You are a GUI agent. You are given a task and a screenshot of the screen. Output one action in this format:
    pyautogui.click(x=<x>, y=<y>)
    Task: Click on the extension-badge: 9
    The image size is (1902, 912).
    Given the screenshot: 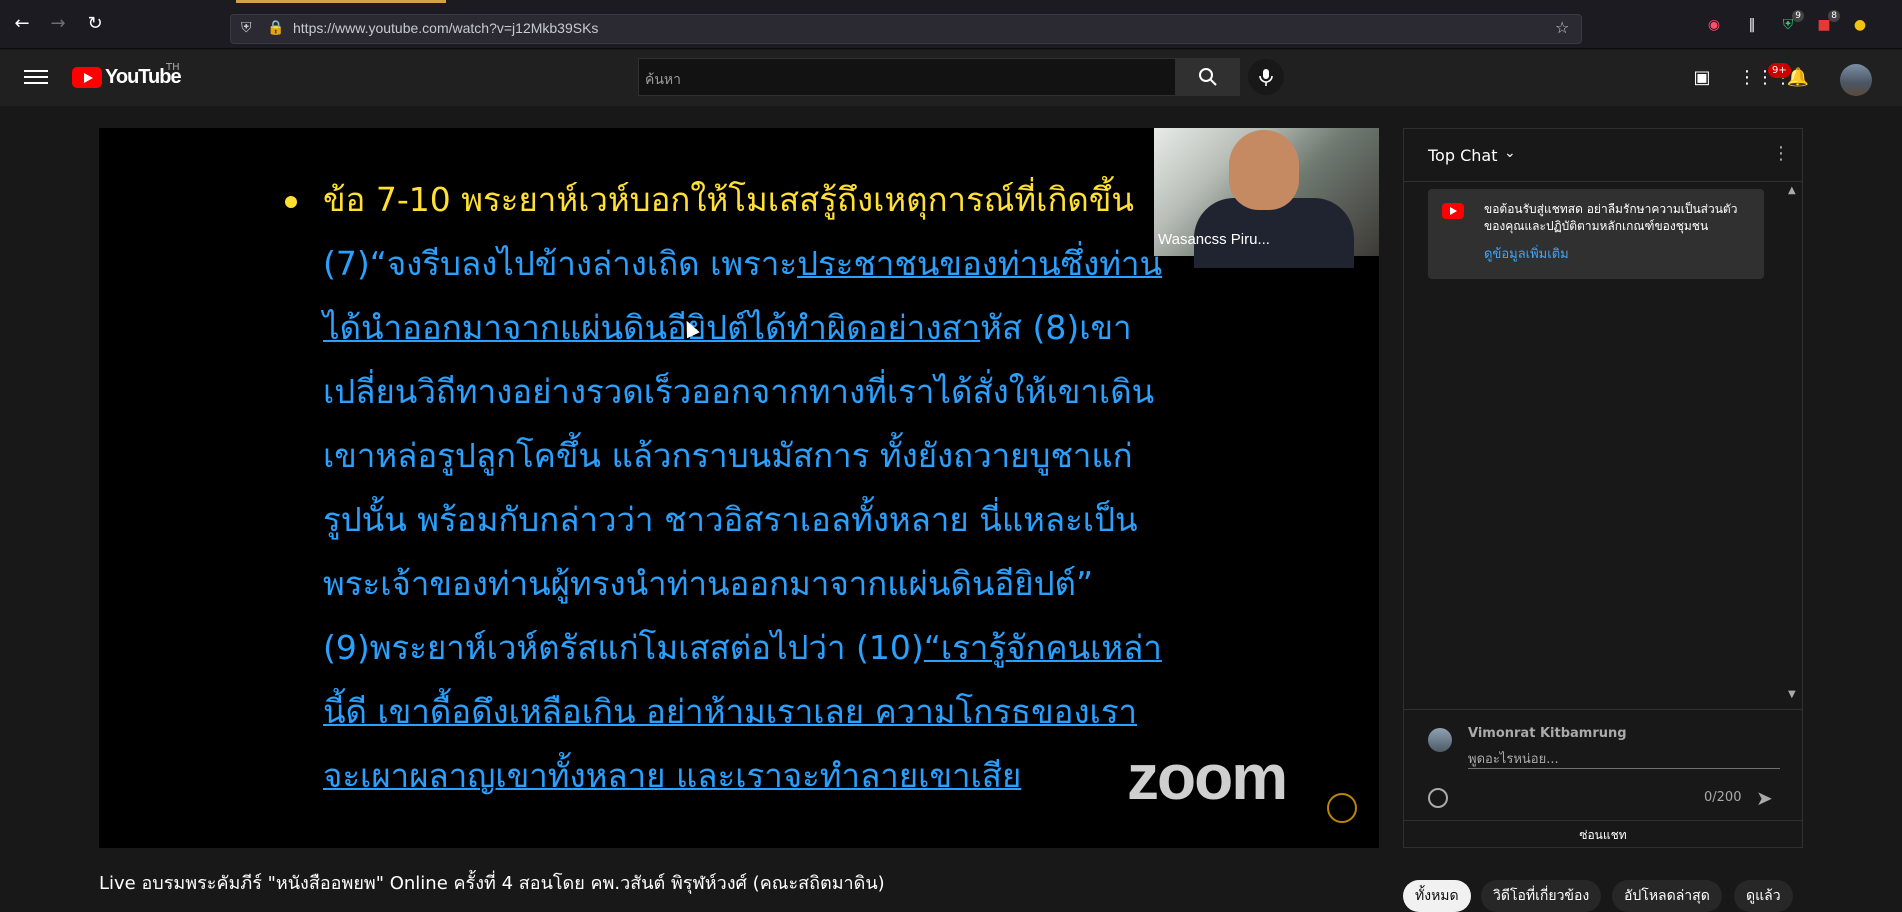 What is the action you would take?
    pyautogui.click(x=1798, y=16)
    